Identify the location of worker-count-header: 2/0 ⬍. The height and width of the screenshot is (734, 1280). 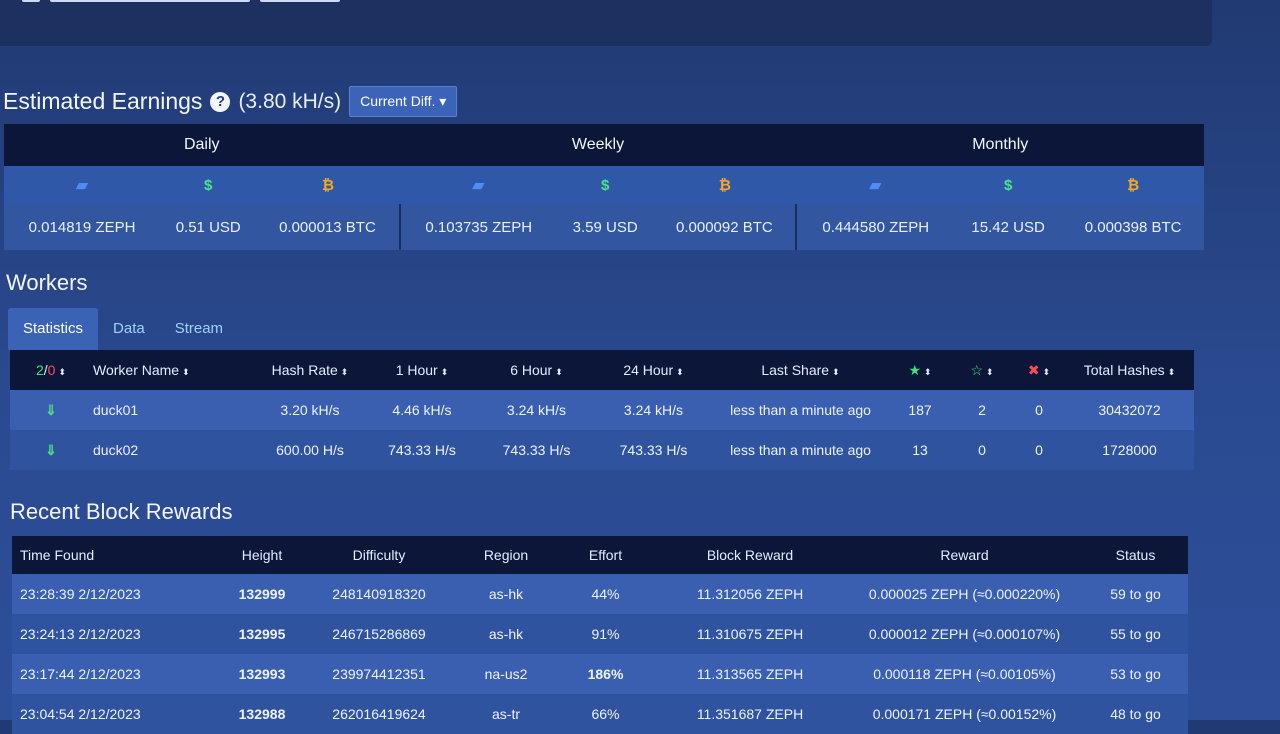
(51, 370).